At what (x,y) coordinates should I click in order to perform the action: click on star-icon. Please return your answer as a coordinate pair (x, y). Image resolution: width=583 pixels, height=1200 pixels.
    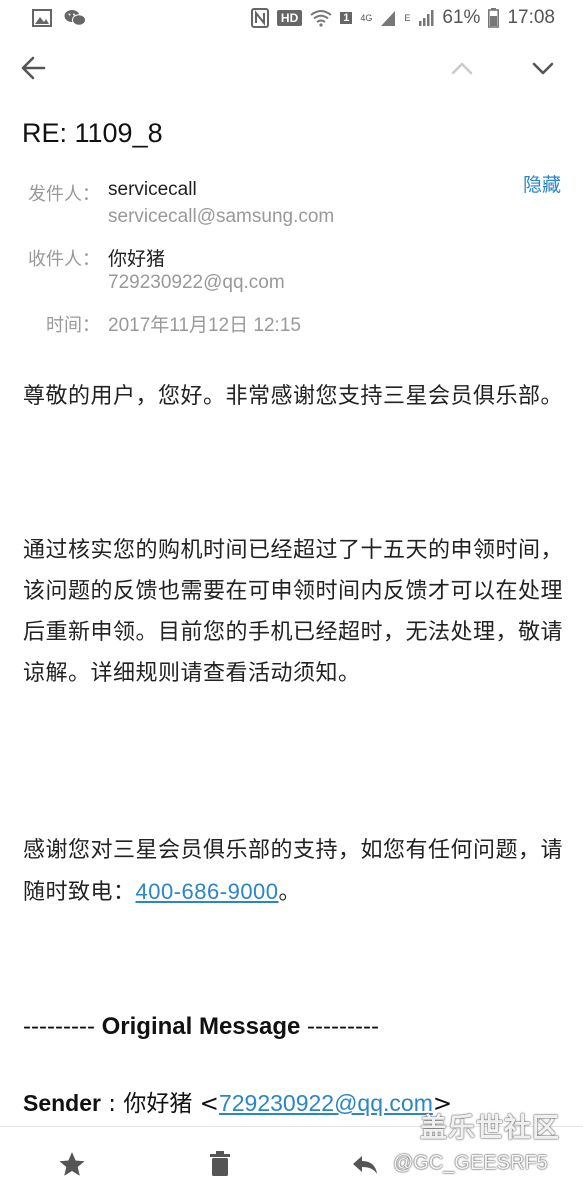
    Looking at the image, I should click on (72, 1164).